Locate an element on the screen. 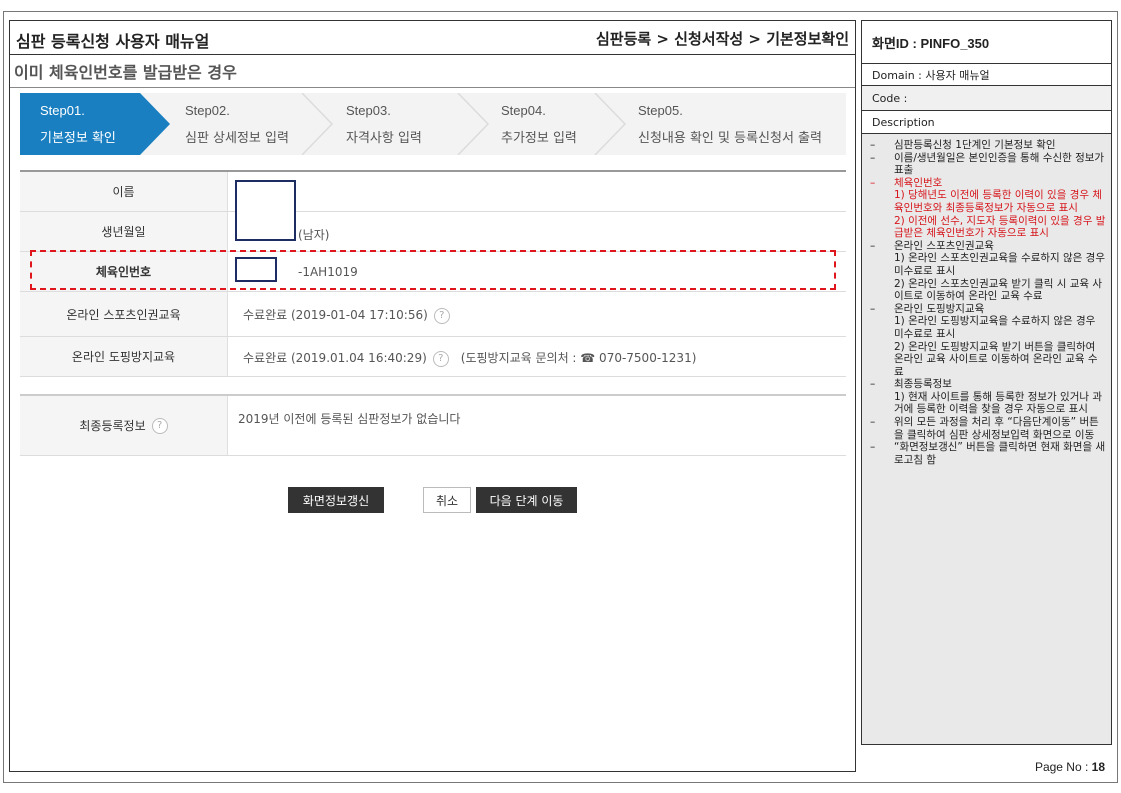  description-line: 1) 온라인 스포츠인권교육을 수료하지 않은 경우 미수료로 표시 is located at coordinates (1000, 264).